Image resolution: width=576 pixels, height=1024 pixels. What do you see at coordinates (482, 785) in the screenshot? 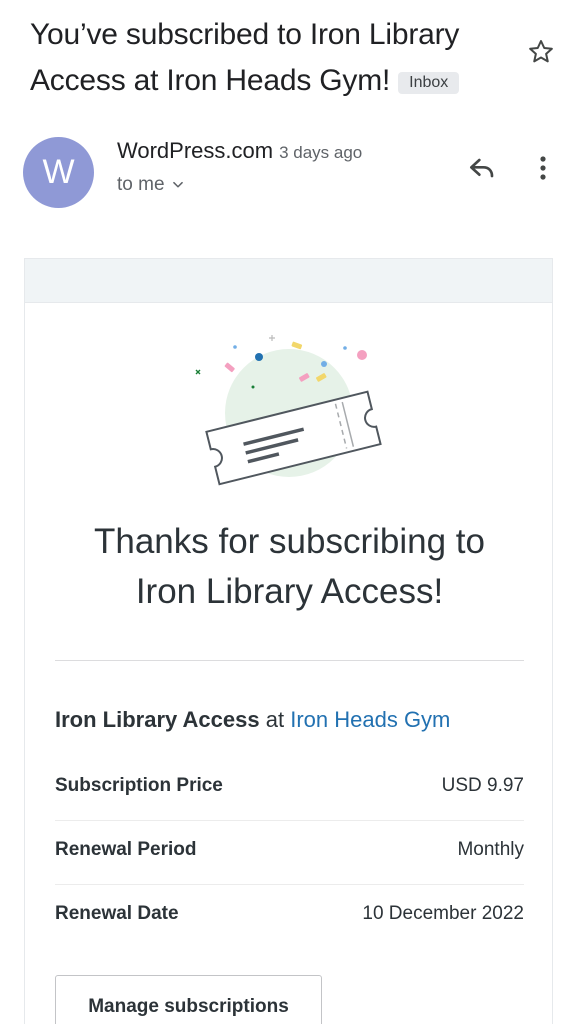
I see `detail-value: USD 9.97` at bounding box center [482, 785].